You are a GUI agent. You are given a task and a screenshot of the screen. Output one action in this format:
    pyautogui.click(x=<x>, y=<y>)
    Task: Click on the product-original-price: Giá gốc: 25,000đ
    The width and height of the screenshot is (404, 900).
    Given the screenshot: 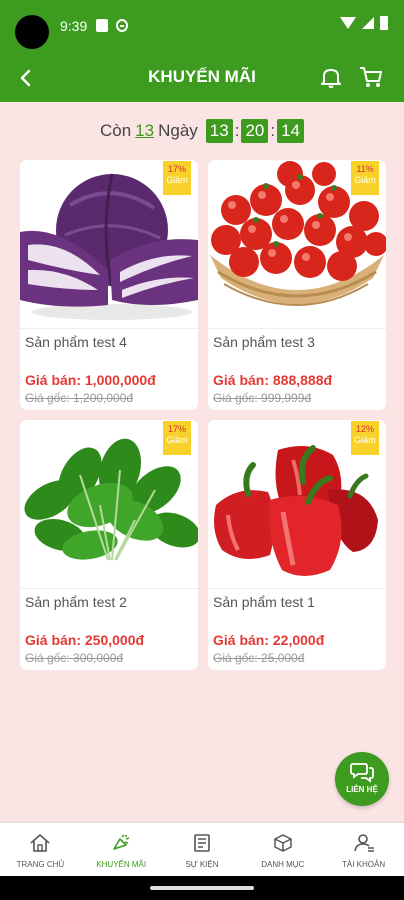 What is the action you would take?
    pyautogui.click(x=259, y=658)
    